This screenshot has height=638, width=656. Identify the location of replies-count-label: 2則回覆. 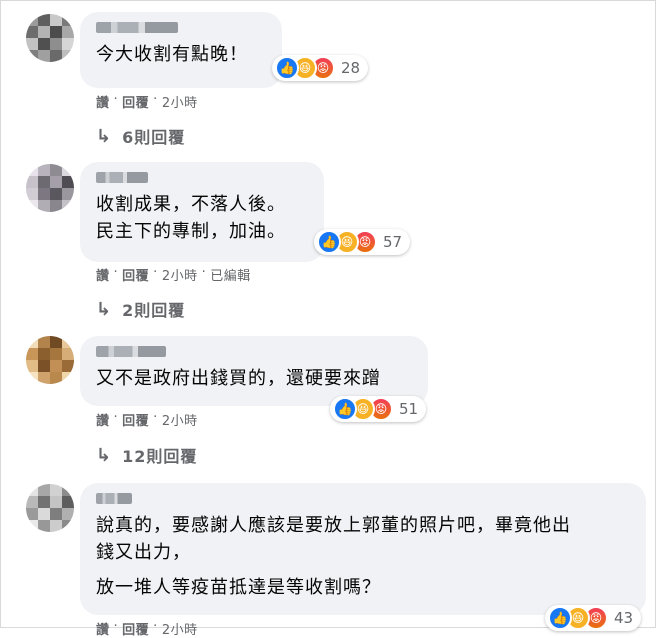
(154, 310).